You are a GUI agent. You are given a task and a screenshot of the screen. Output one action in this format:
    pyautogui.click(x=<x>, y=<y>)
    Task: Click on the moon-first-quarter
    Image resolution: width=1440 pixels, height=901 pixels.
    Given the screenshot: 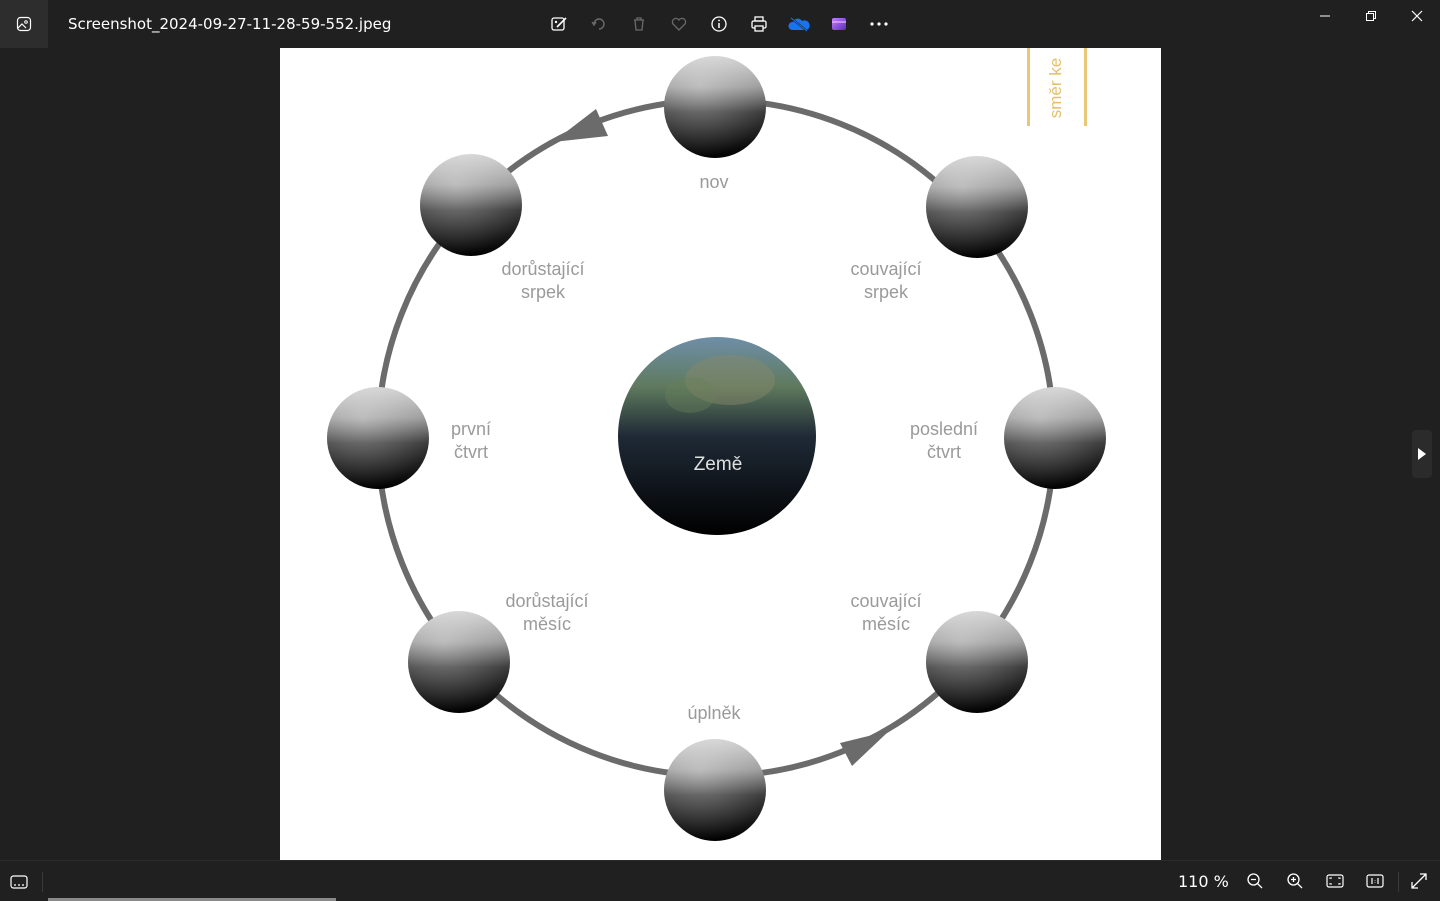 What is the action you would take?
    pyautogui.click(x=378, y=438)
    